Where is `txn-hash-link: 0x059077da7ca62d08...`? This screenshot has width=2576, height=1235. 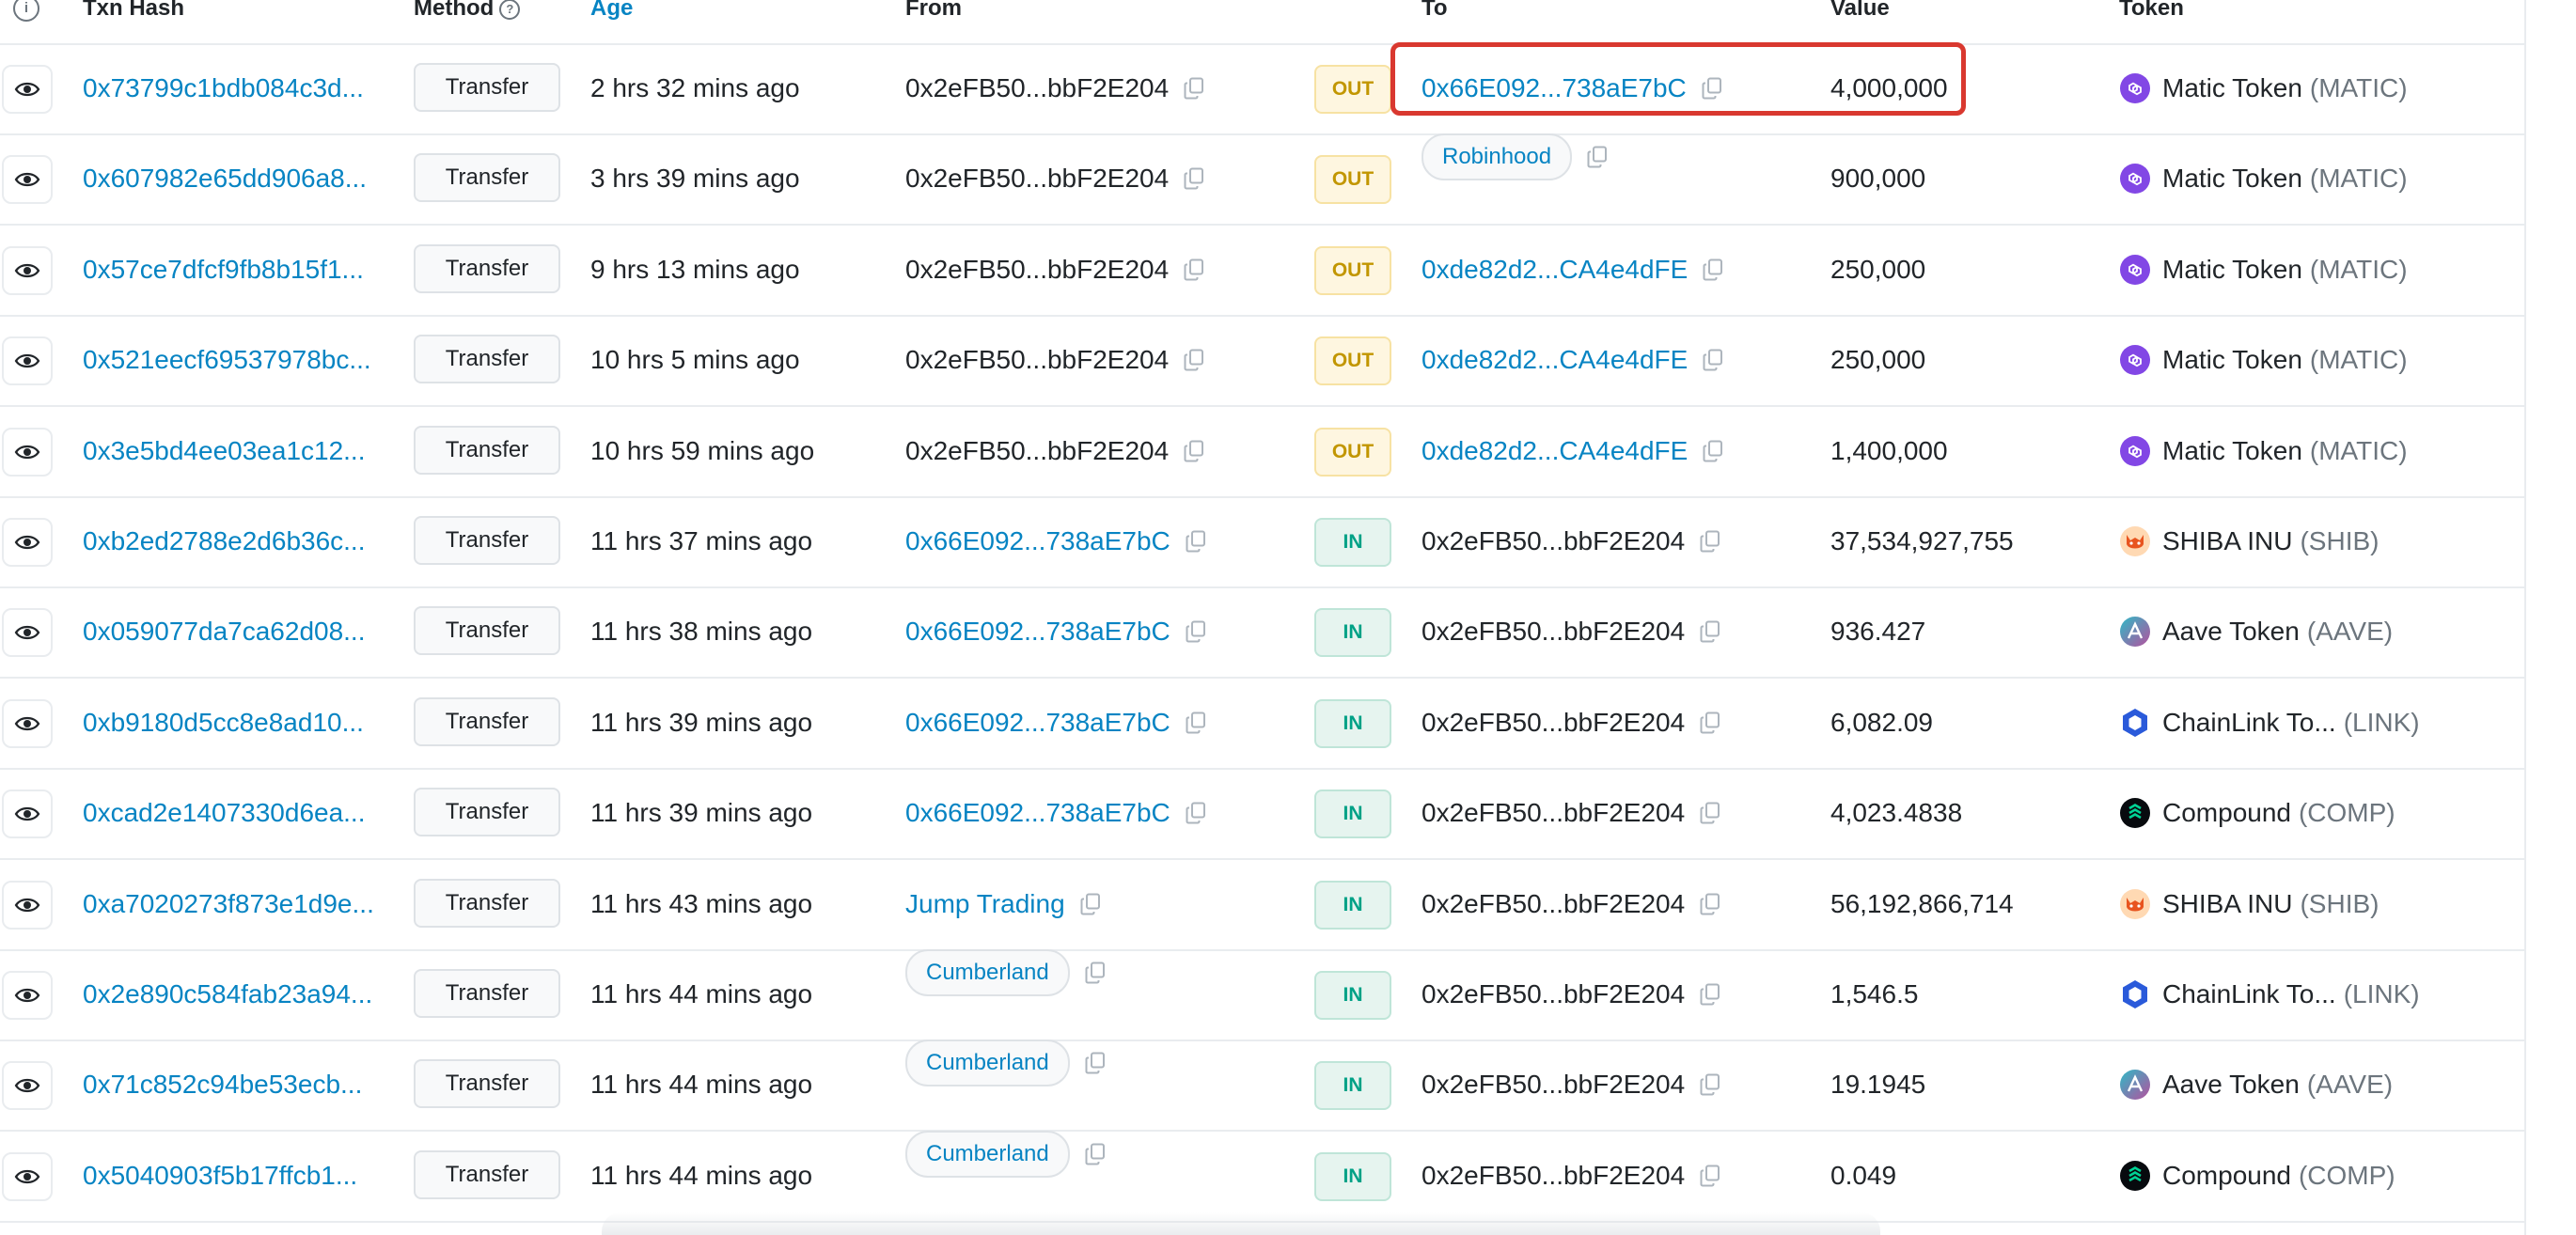 txn-hash-link: 0x059077da7ca62d08... is located at coordinates (225, 631).